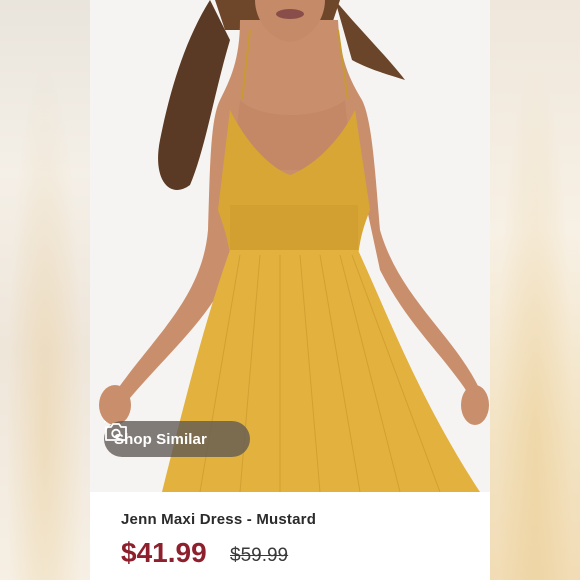  Describe the element at coordinates (218, 519) in the screenshot. I see `product-title: Jenn Maxi Dress - Mustard` at that location.